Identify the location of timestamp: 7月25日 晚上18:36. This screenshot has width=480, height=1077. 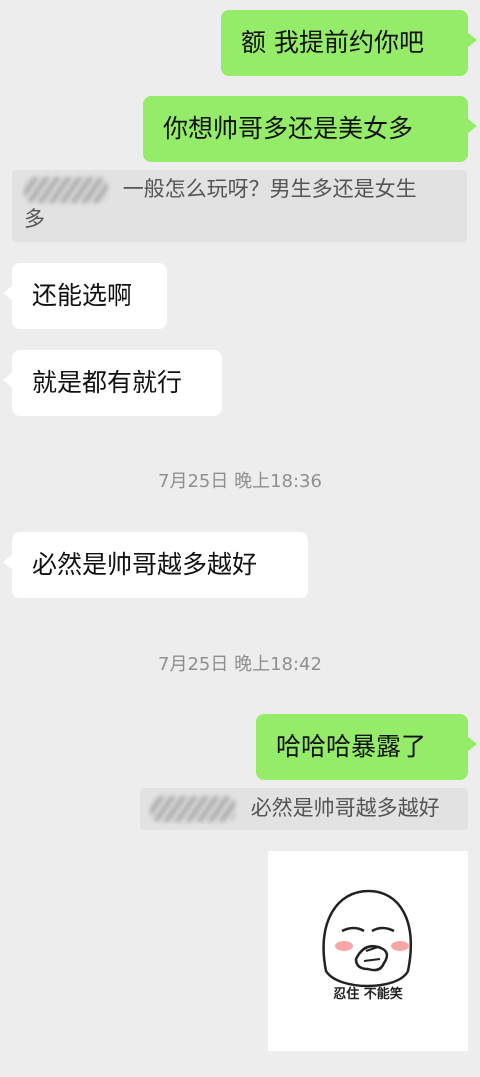
(240, 481).